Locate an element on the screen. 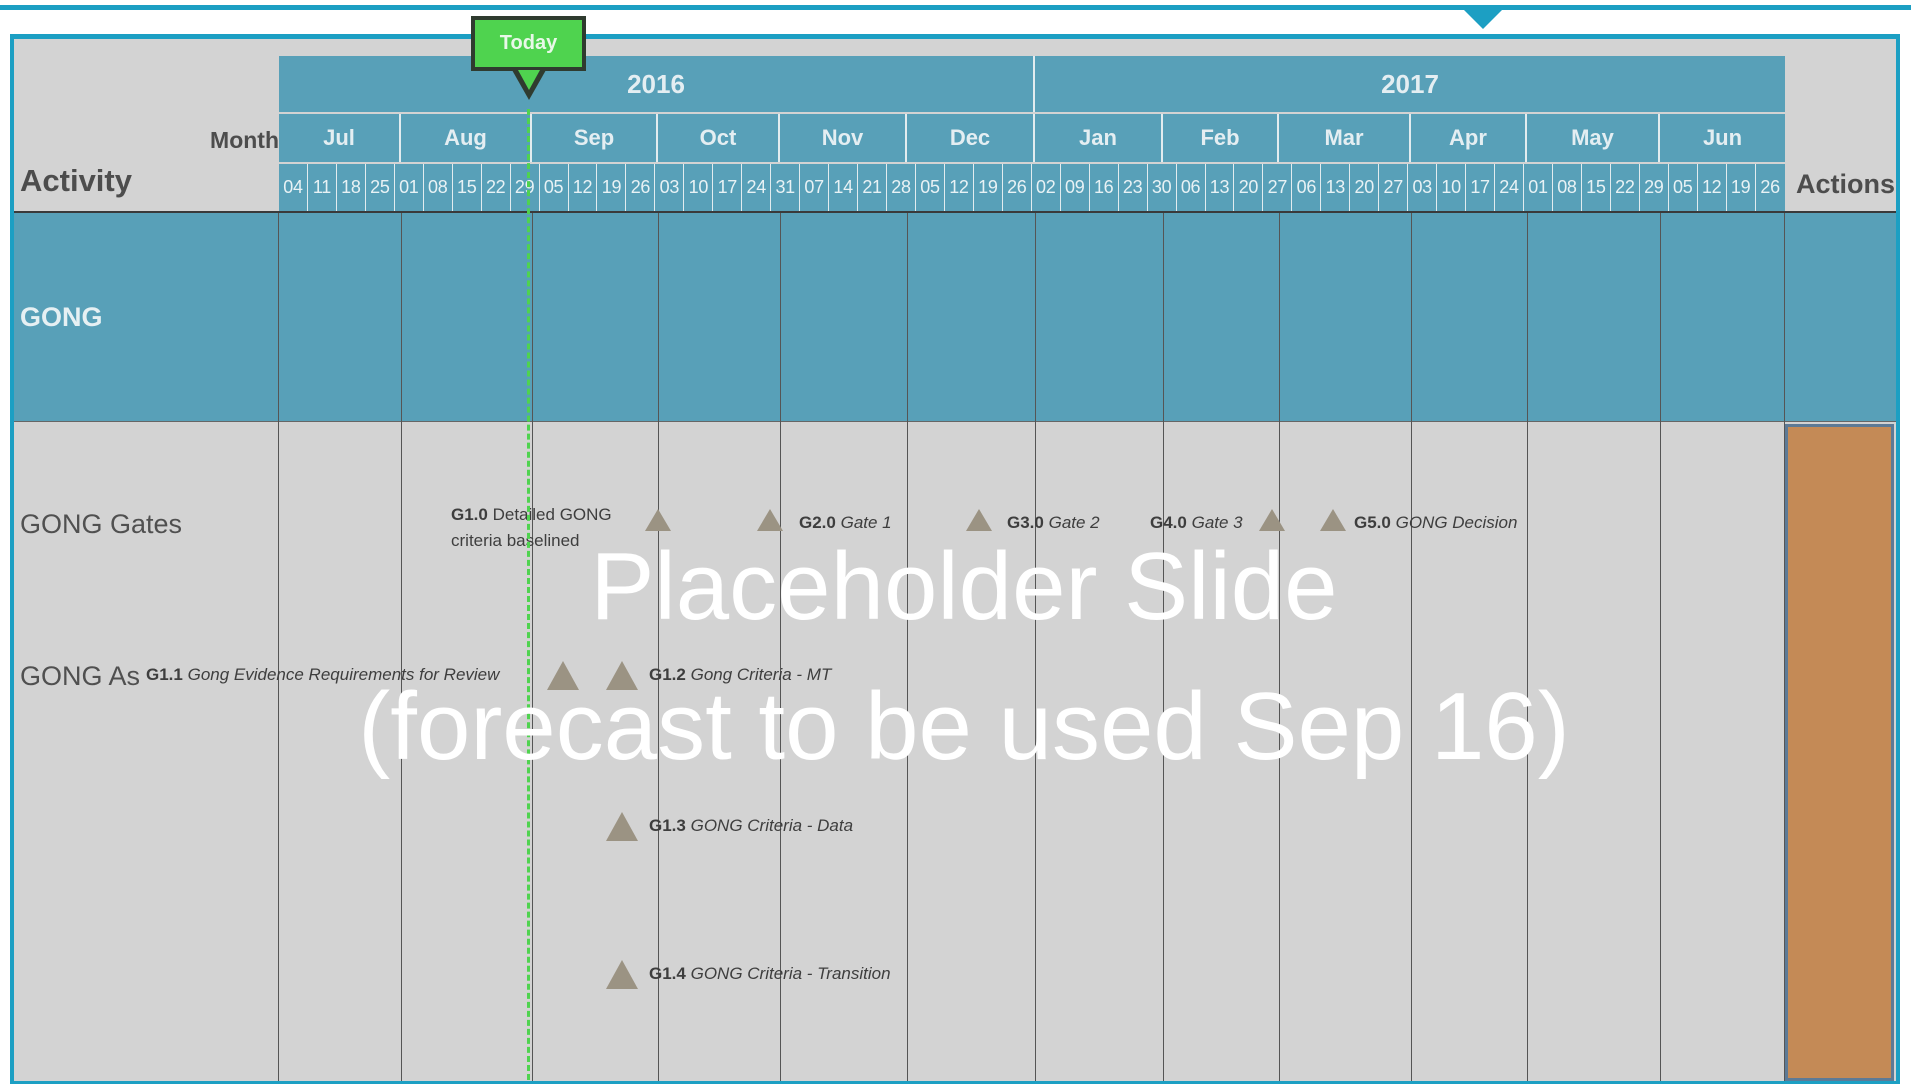 Image resolution: width=1911 pixels, height=1084 pixels. month-may: May is located at coordinates (1593, 138).